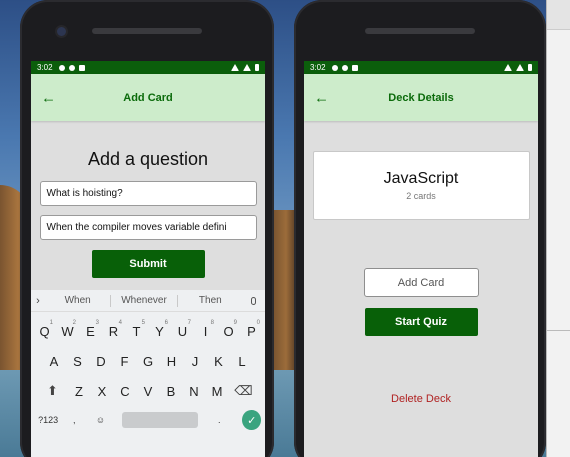  I want to click on add-card-button: Add Card, so click(421, 282).